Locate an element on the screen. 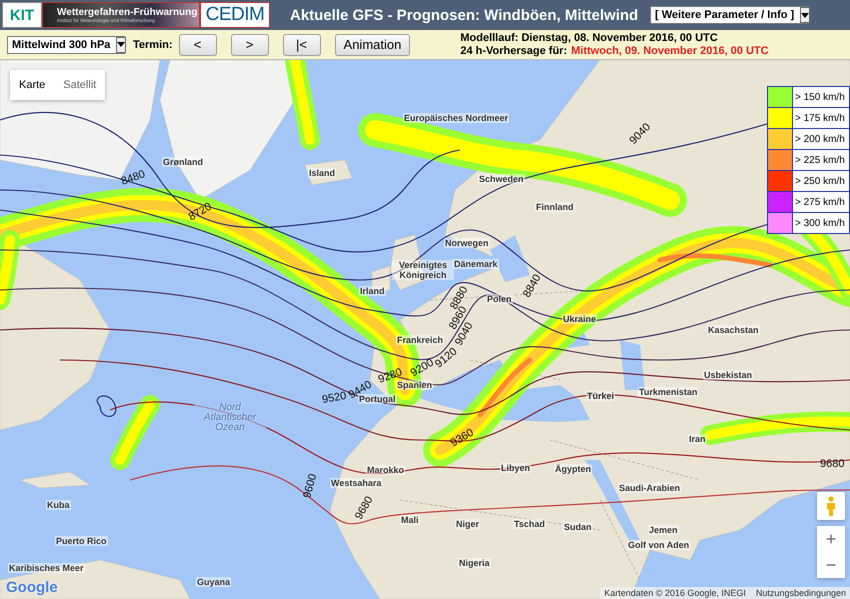  place-label: Tschad is located at coordinates (529, 524).